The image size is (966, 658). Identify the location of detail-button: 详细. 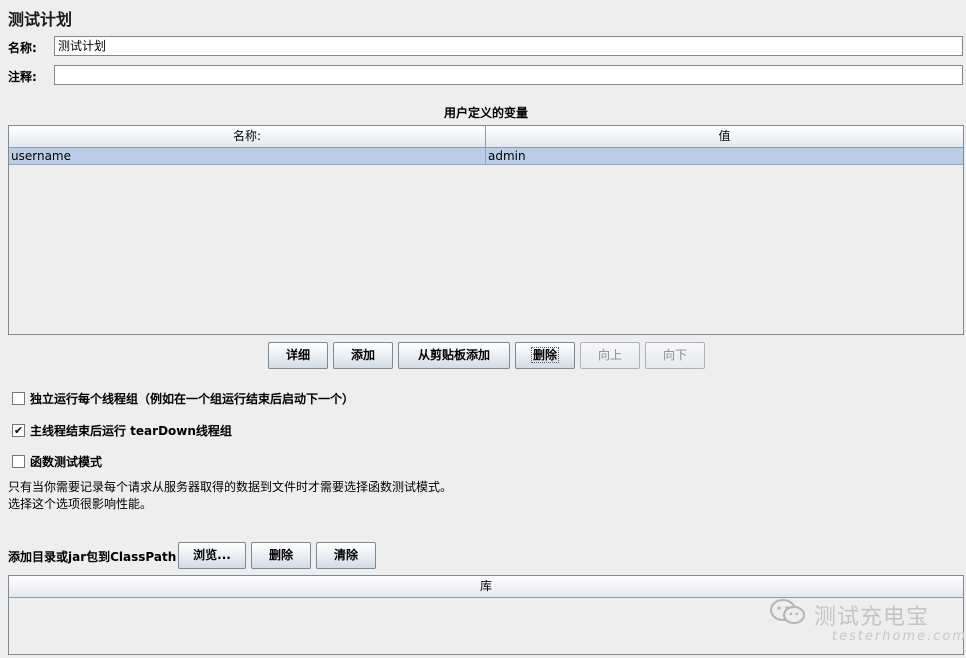
(298, 355).